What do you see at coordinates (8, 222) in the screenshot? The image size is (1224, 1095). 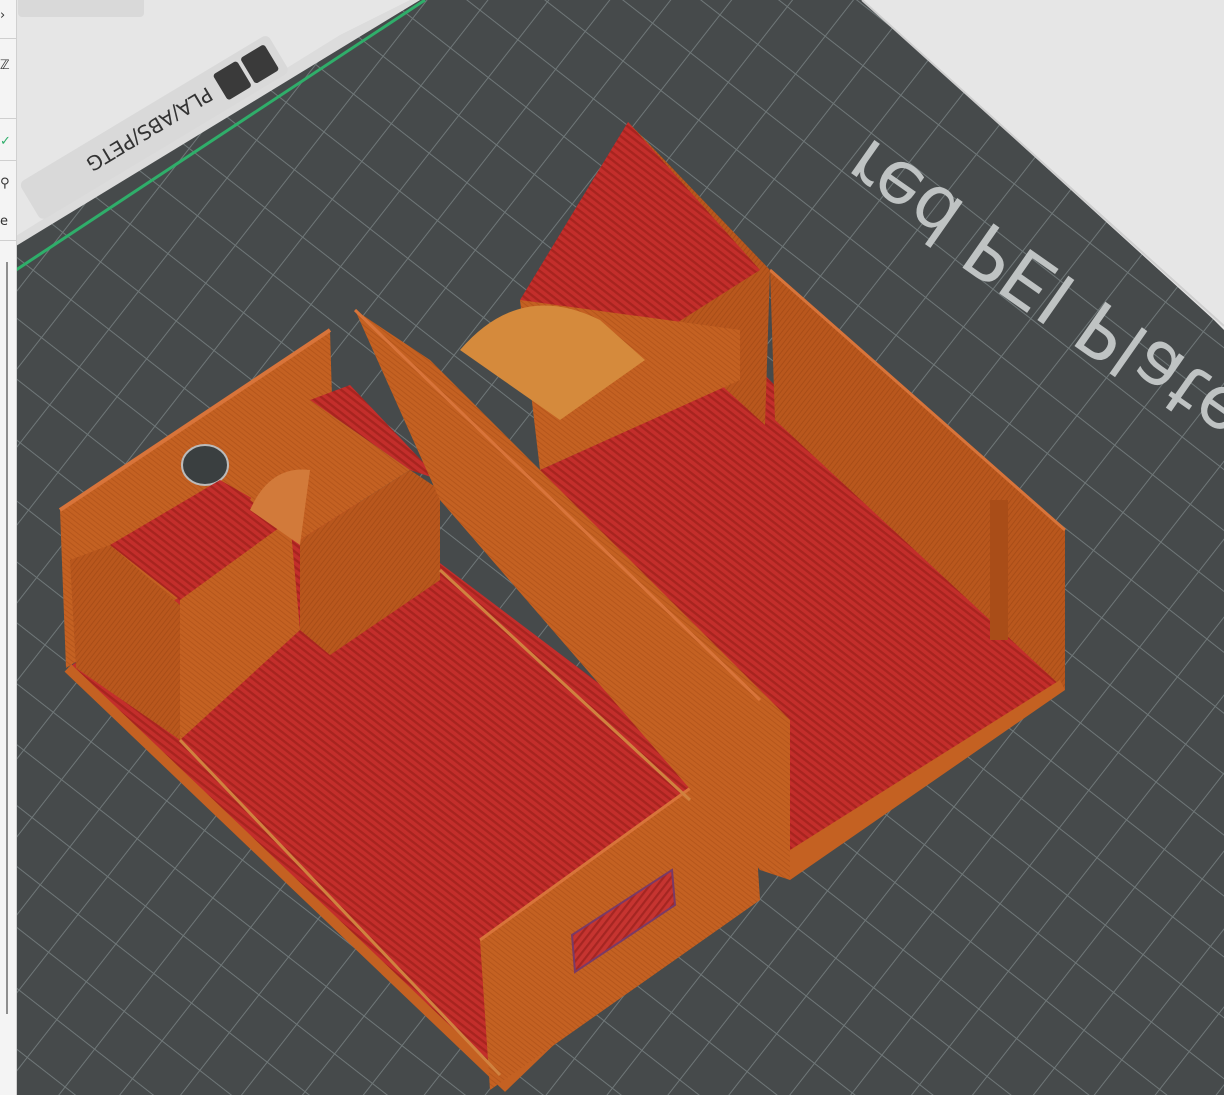 I see `text-icon: e` at bounding box center [8, 222].